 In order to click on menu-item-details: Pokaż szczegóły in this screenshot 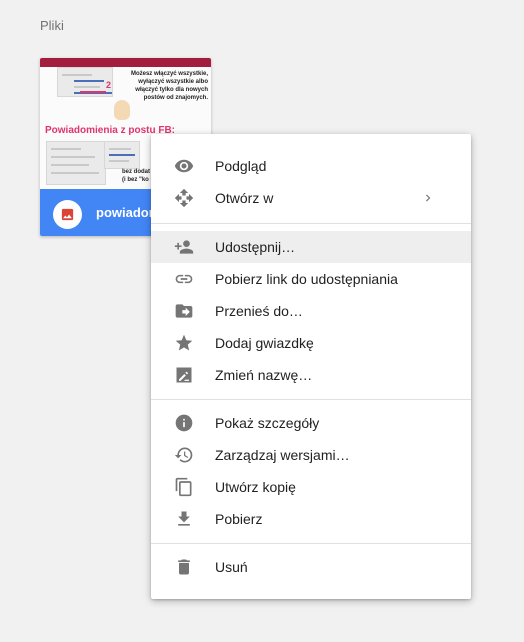, I will do `click(311, 423)`.